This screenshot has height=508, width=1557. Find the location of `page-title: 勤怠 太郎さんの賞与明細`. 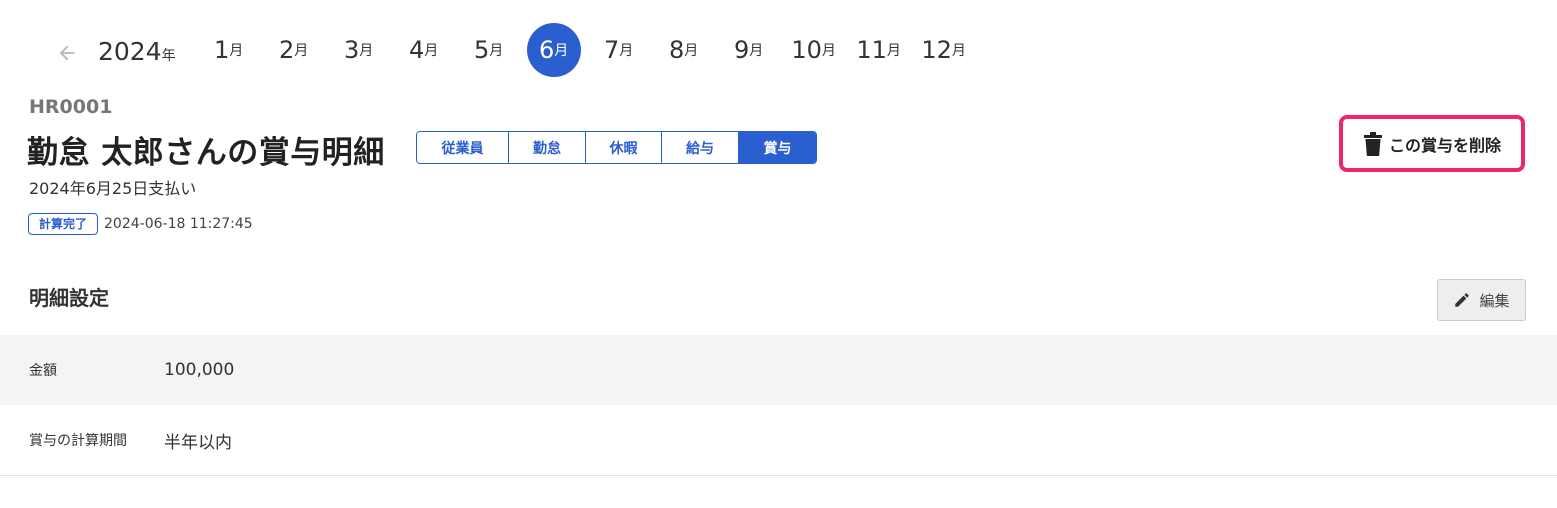

page-title: 勤怠 太郎さんの賞与明細 is located at coordinates (206, 153).